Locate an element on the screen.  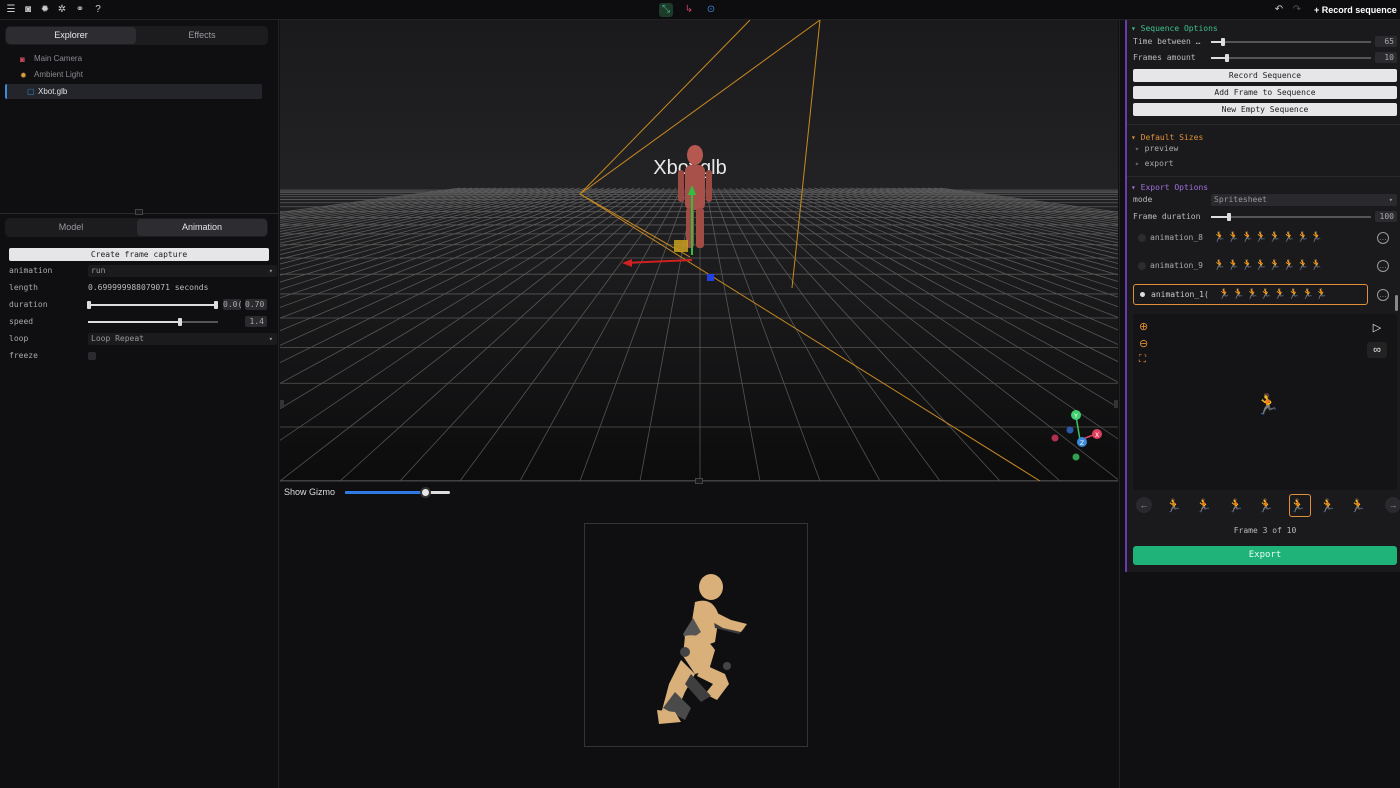
export-button: Export is located at coordinates (1265, 555).